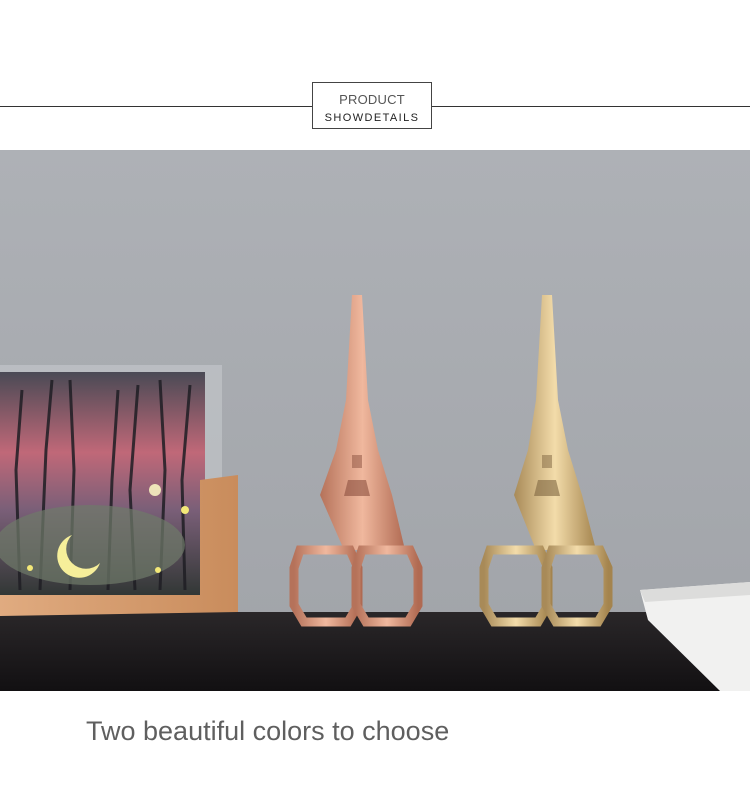 The height and width of the screenshot is (786, 750). I want to click on header-subtitle: SHOWDETAILS, so click(372, 118).